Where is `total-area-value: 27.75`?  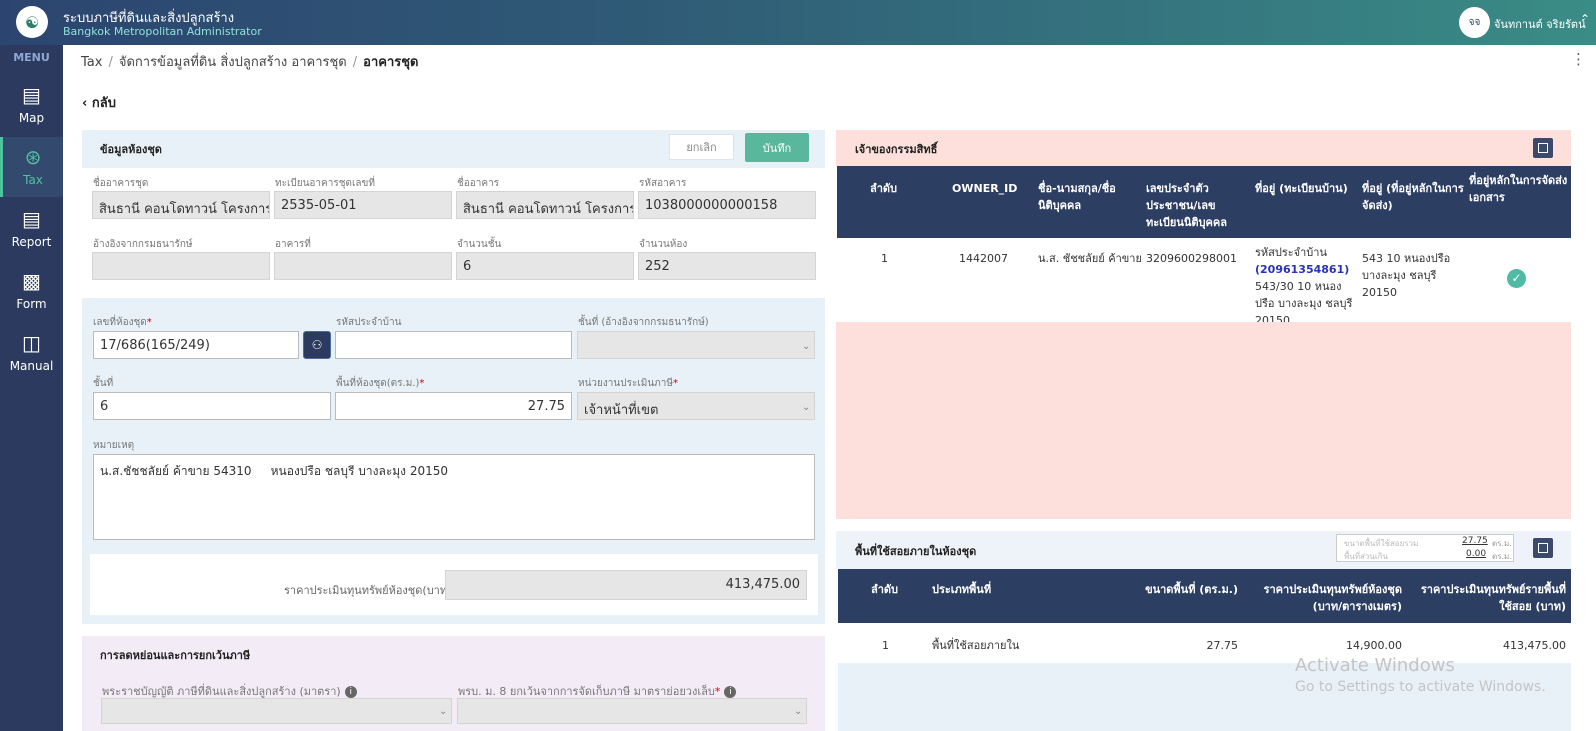 total-area-value: 27.75 is located at coordinates (1475, 541).